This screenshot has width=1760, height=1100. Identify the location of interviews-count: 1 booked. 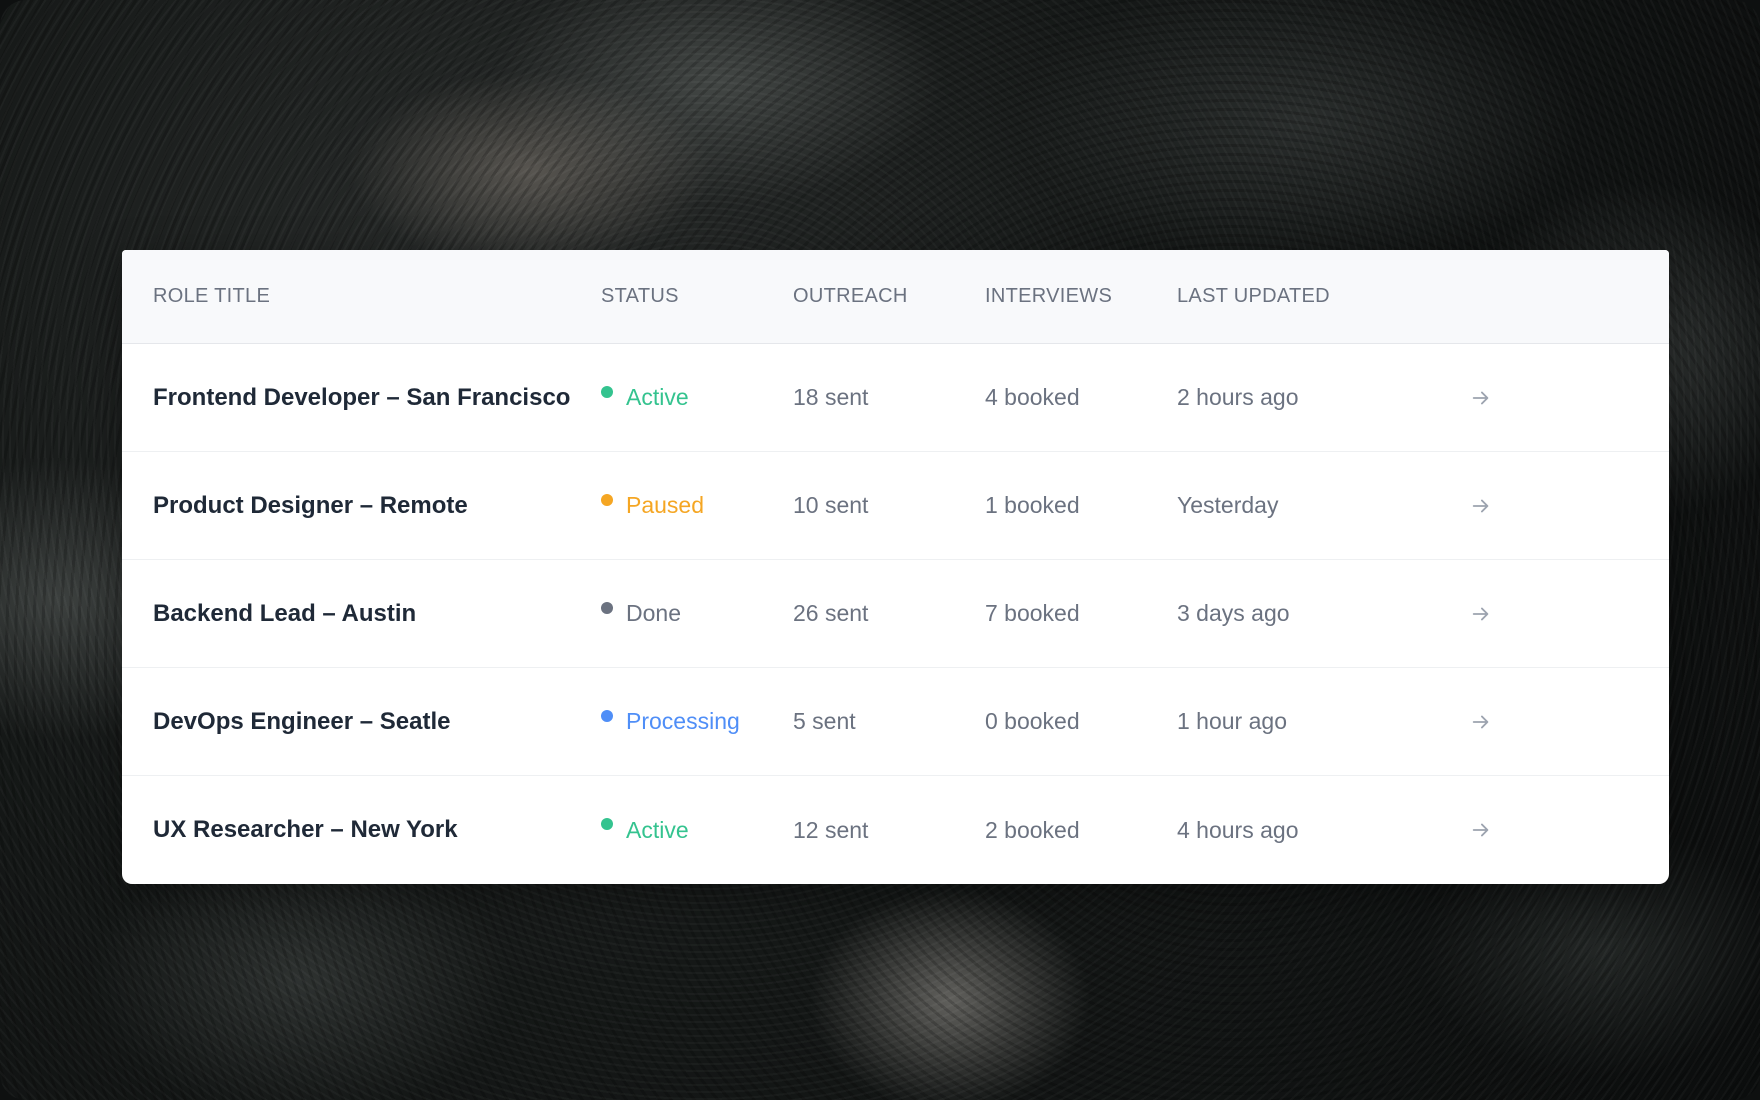
(1032, 505).